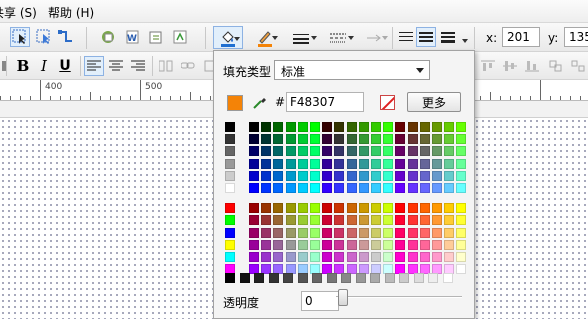 The image size is (588, 319). I want to click on align-grid-icon, so click(166, 66).